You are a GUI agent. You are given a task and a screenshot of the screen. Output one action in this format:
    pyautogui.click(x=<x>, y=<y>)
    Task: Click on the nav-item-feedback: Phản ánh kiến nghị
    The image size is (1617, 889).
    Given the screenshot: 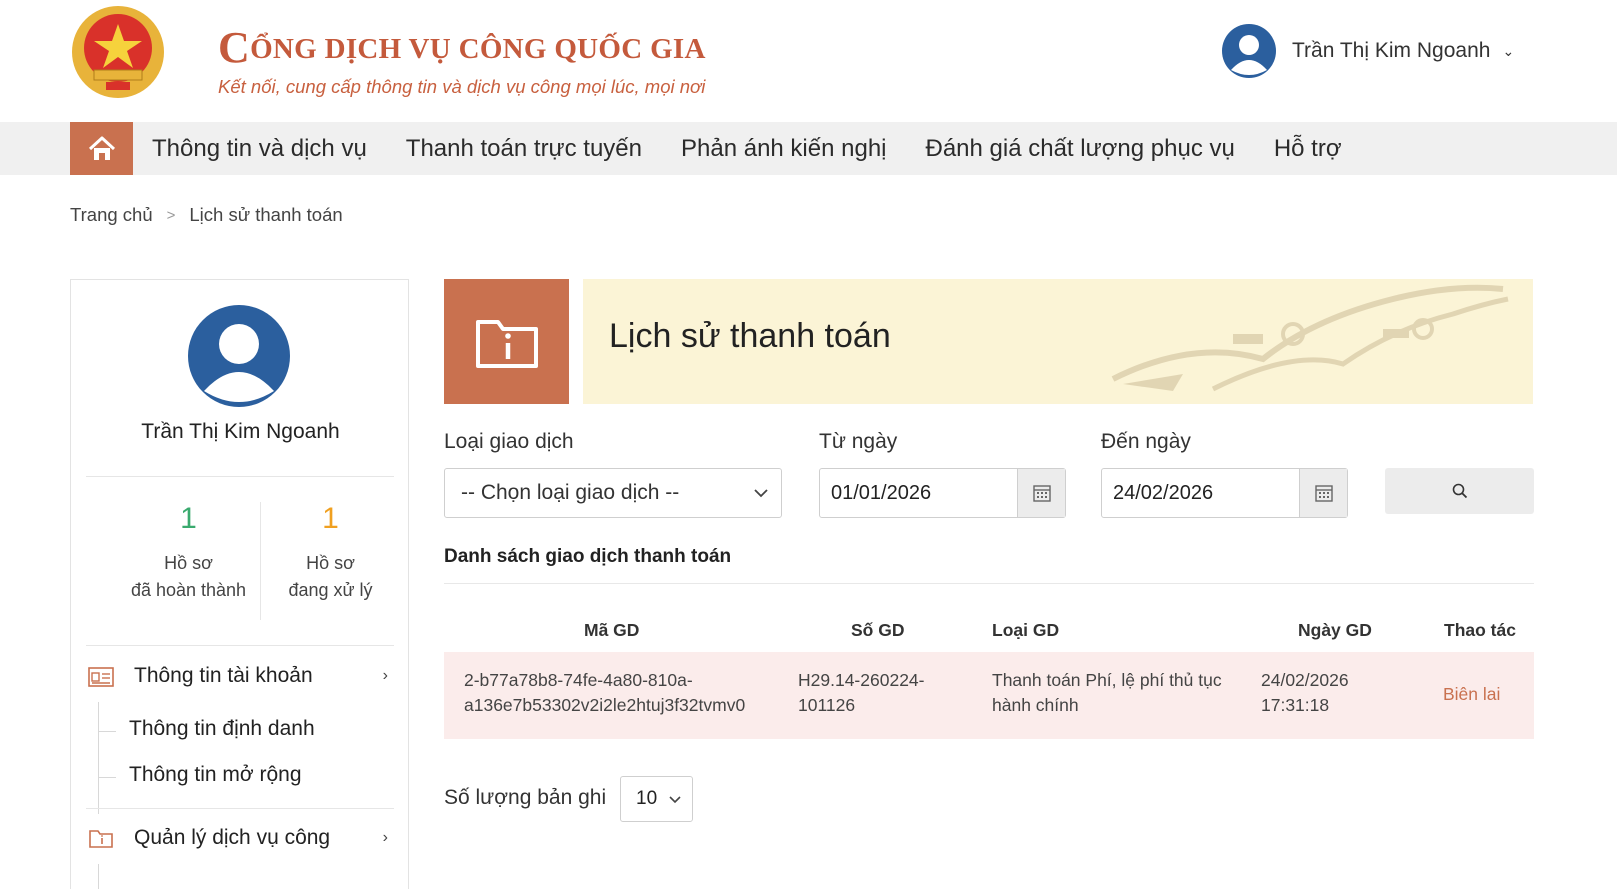 What is the action you would take?
    pyautogui.click(x=784, y=149)
    